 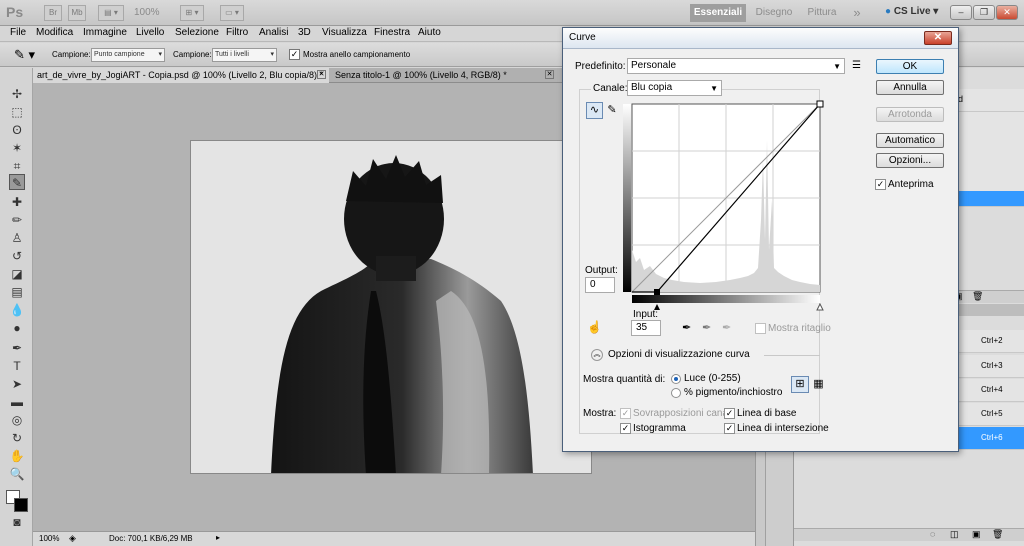 What do you see at coordinates (726, 327) in the screenshot?
I see `white-eyedropper-icon: ✒` at bounding box center [726, 327].